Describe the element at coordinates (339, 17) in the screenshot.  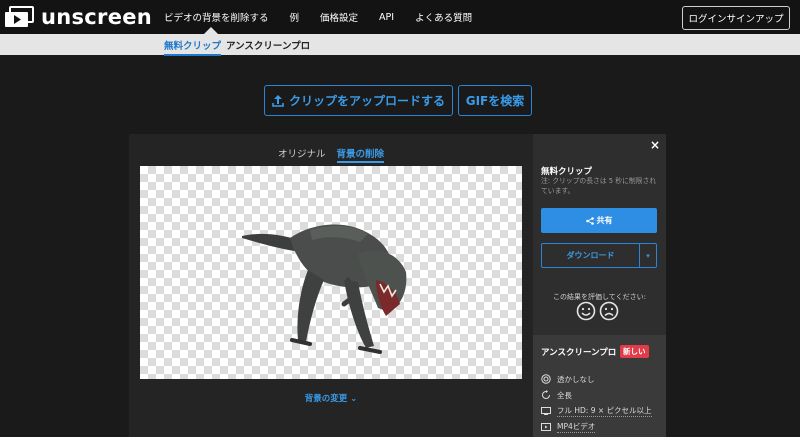
I see `nav-pricing: 価格設定` at that location.